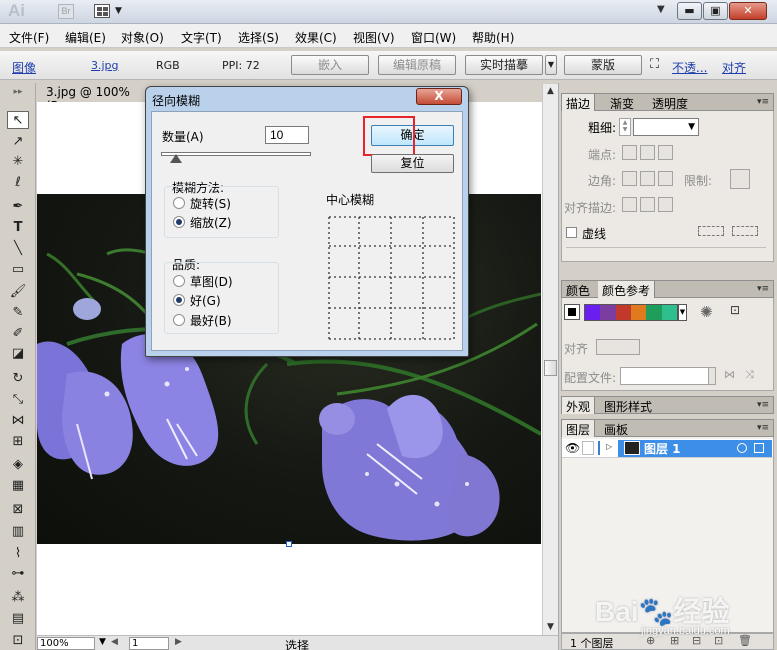 This screenshot has width=777, height=650. I want to click on zoom-select: 100%, so click(66, 643).